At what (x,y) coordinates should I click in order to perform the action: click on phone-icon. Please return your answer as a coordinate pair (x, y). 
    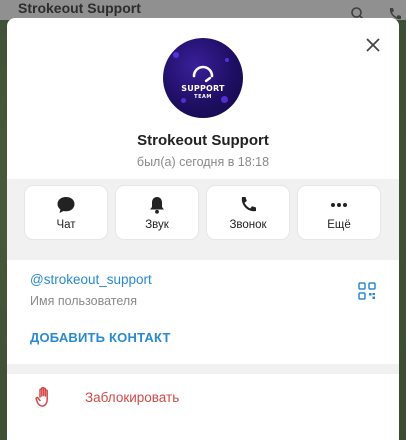
    Looking at the image, I should click on (248, 204).